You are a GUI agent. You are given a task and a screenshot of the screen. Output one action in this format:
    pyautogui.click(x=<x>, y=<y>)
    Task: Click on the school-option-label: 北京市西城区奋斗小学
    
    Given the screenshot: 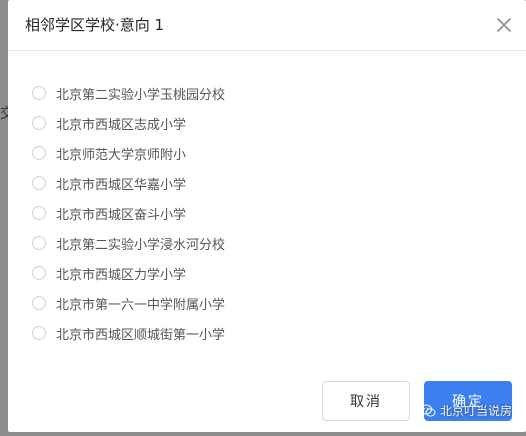 What is the action you would take?
    pyautogui.click(x=121, y=215)
    